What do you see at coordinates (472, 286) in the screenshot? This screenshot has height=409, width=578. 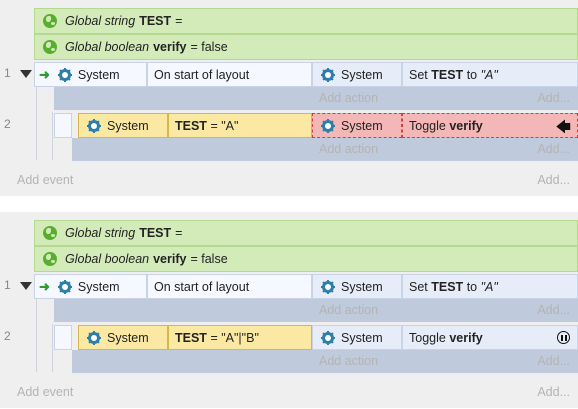 I see `action-word: to` at bounding box center [472, 286].